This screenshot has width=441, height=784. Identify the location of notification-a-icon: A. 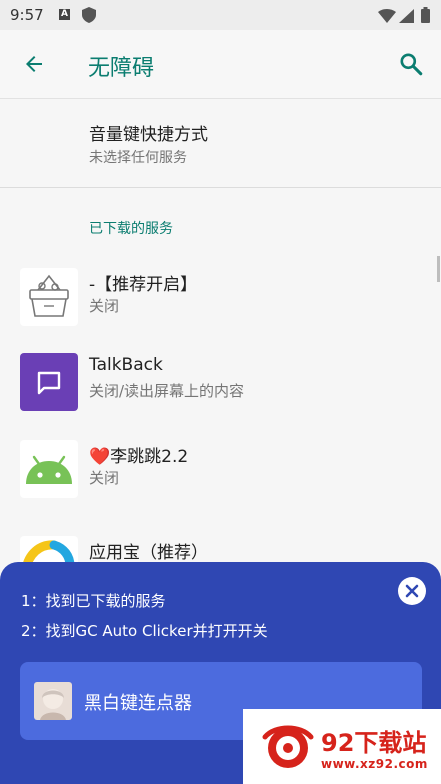
(64, 14).